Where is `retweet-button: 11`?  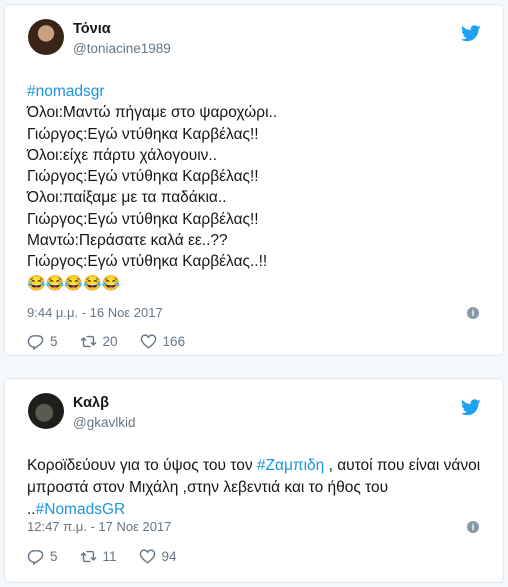
retweet-button: 11 is located at coordinates (98, 556).